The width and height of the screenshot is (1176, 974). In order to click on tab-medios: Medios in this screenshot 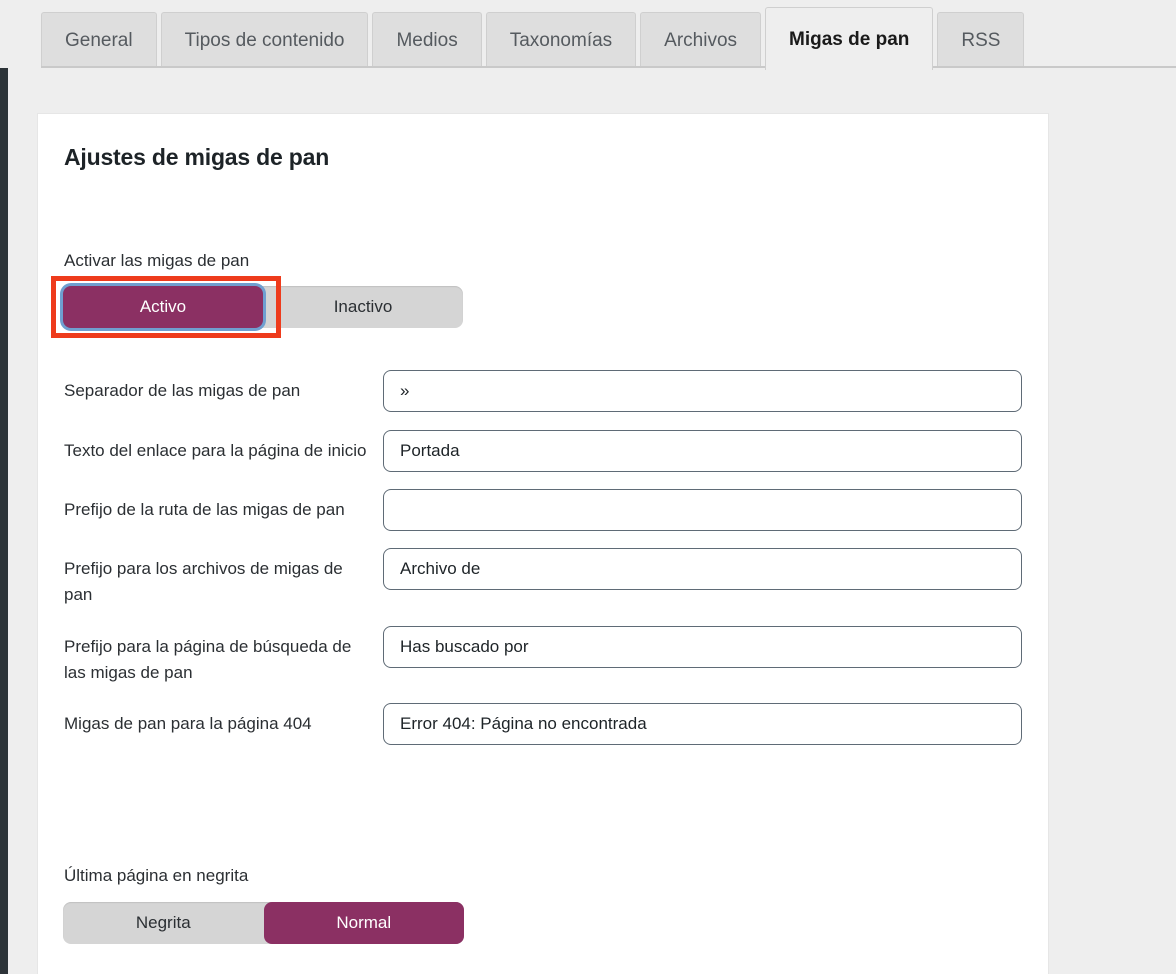, I will do `click(427, 40)`.